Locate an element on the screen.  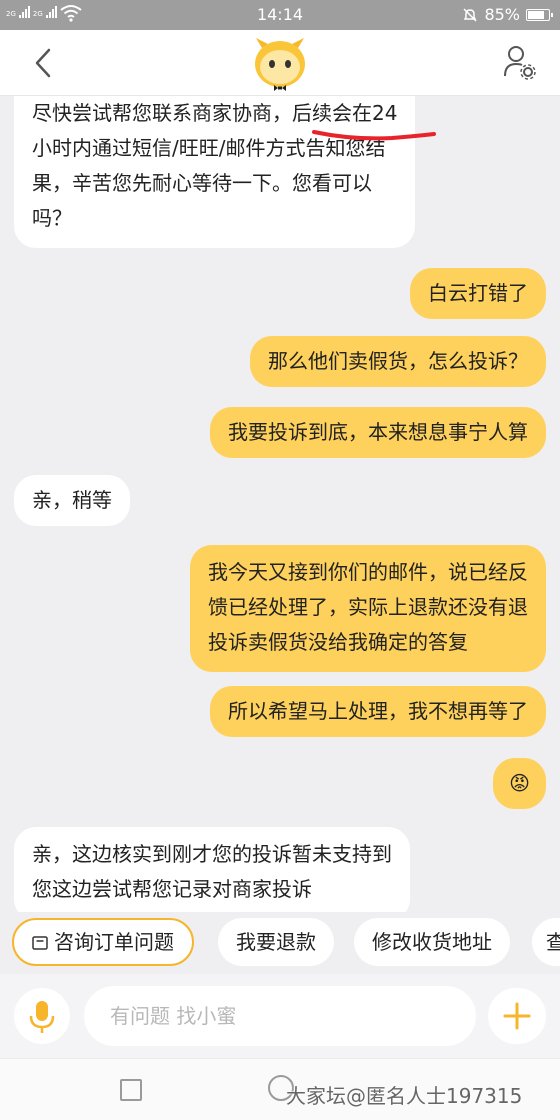
message-outgoing: 白云打错了 is located at coordinates (478, 293).